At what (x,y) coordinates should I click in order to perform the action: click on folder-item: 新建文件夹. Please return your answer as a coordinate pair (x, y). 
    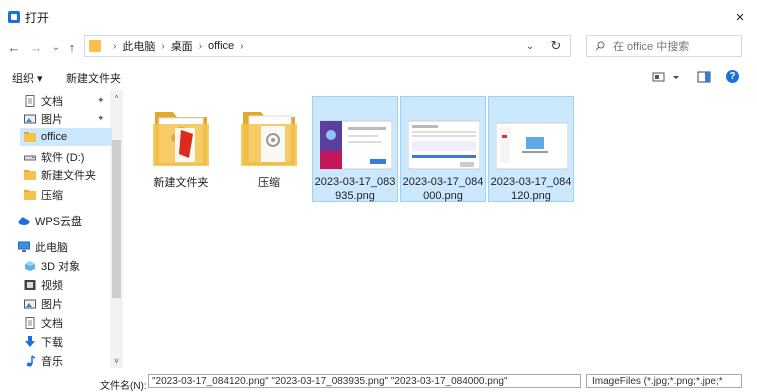
    Looking at the image, I should click on (181, 149).